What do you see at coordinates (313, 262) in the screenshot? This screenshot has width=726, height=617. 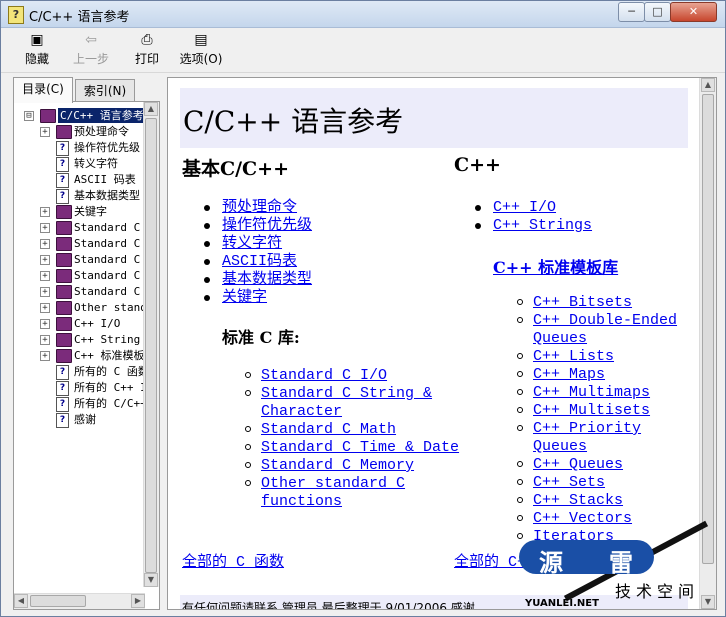 I see `topic-link: ASCII码表` at bounding box center [313, 262].